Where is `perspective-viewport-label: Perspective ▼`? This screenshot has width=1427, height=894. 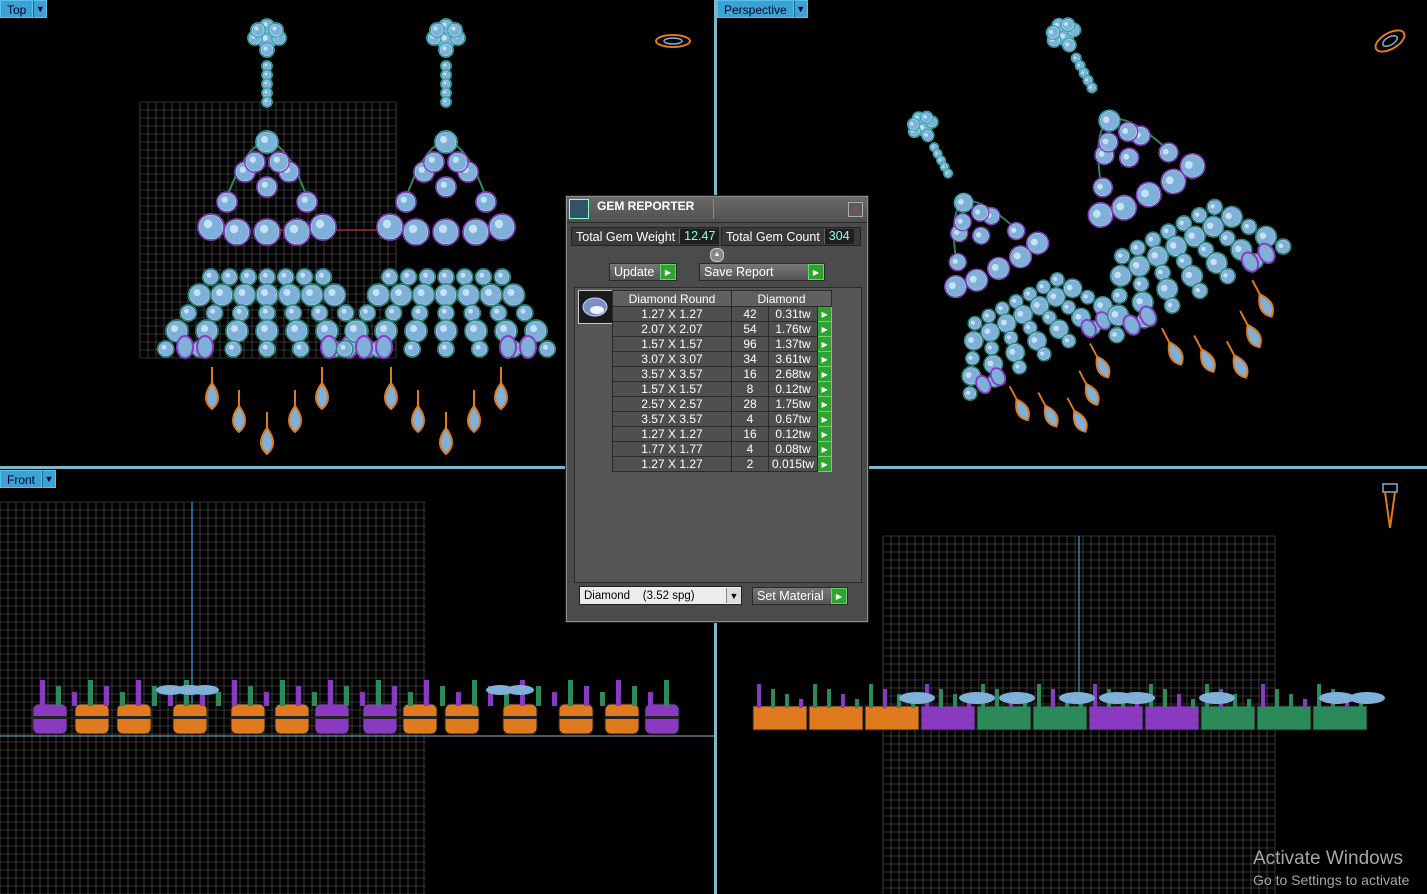 perspective-viewport-label: Perspective ▼ is located at coordinates (762, 9).